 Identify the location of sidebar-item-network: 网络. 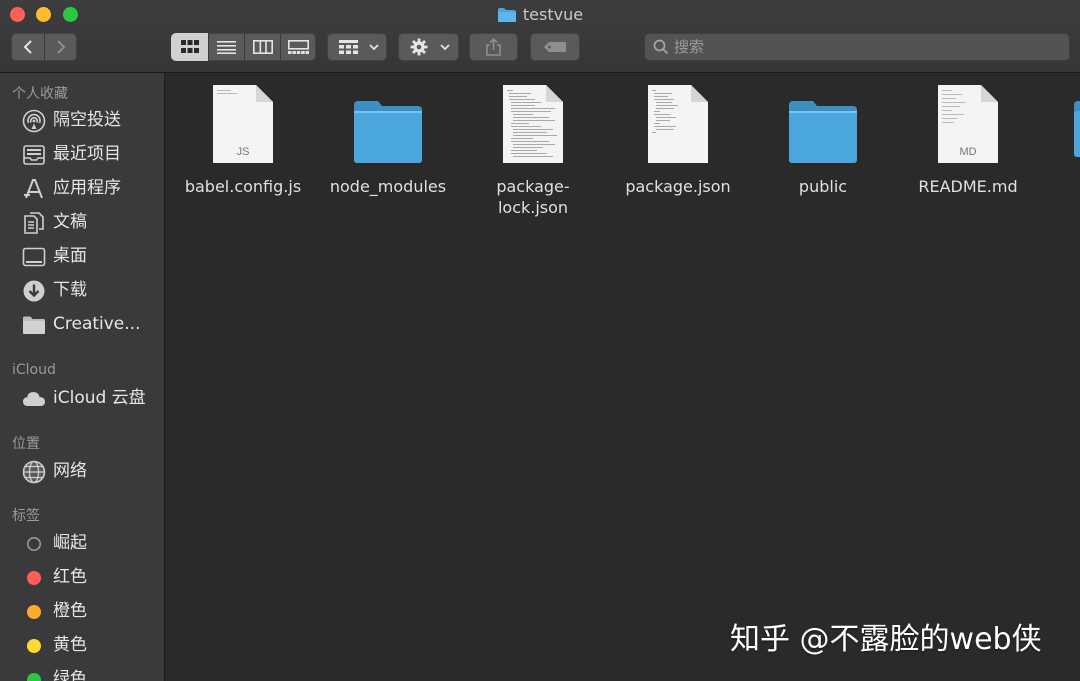
(92, 471).